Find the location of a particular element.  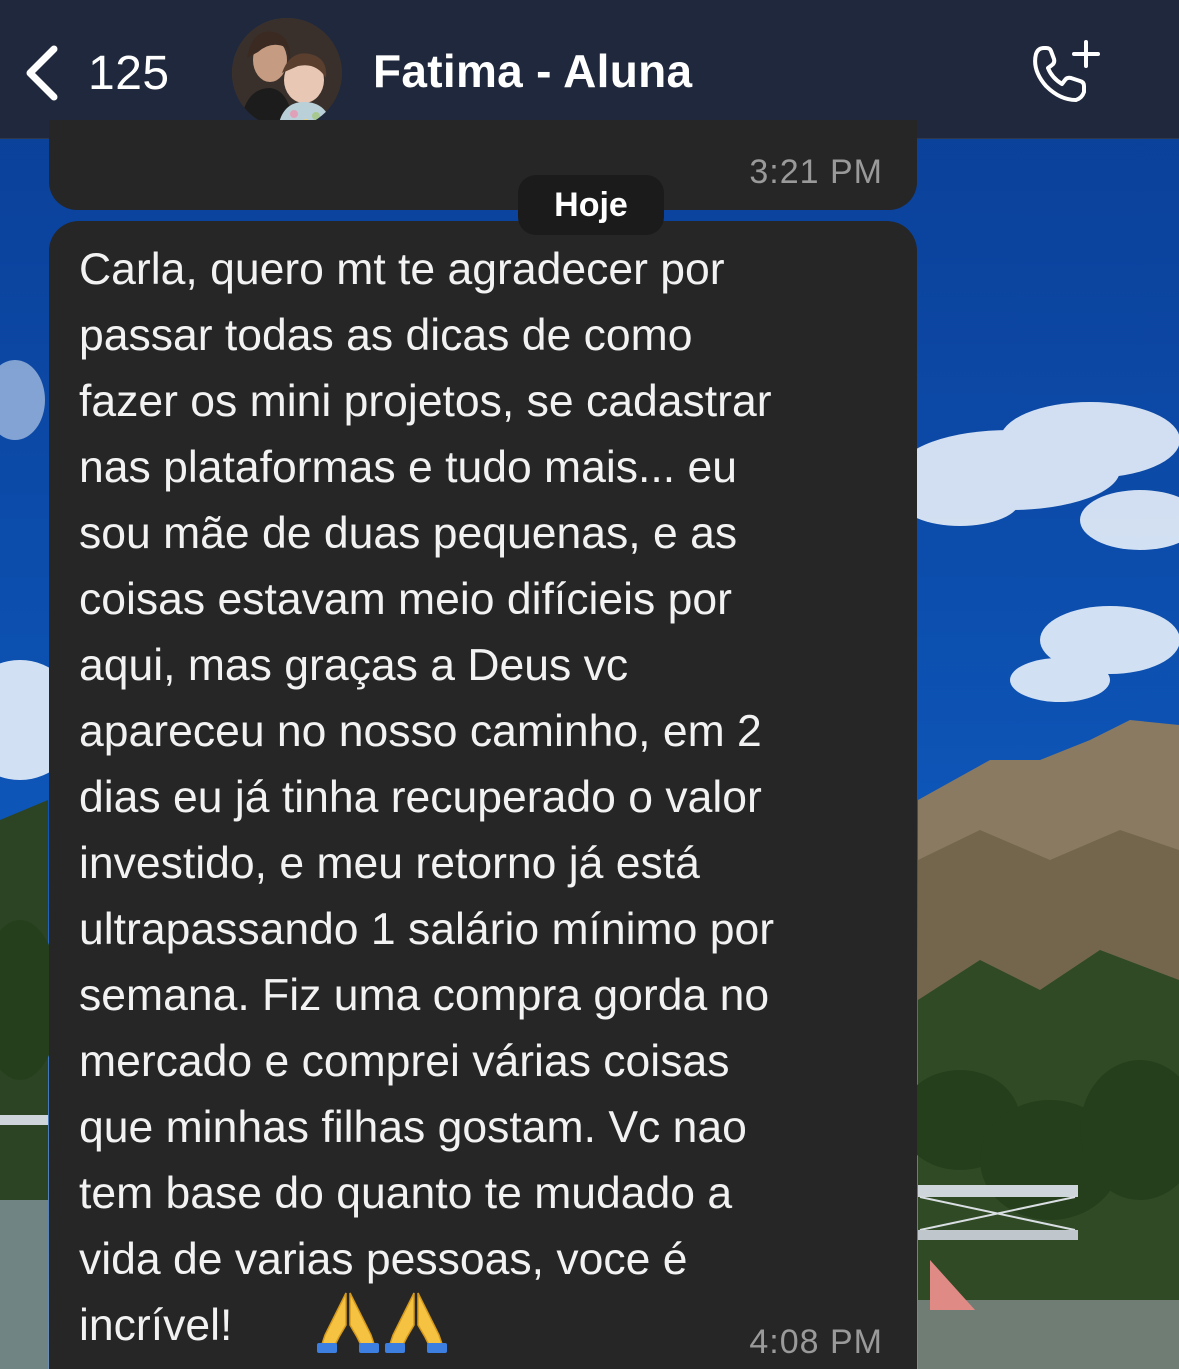

message-timestamp: 4:08 PM is located at coordinates (816, 1342).